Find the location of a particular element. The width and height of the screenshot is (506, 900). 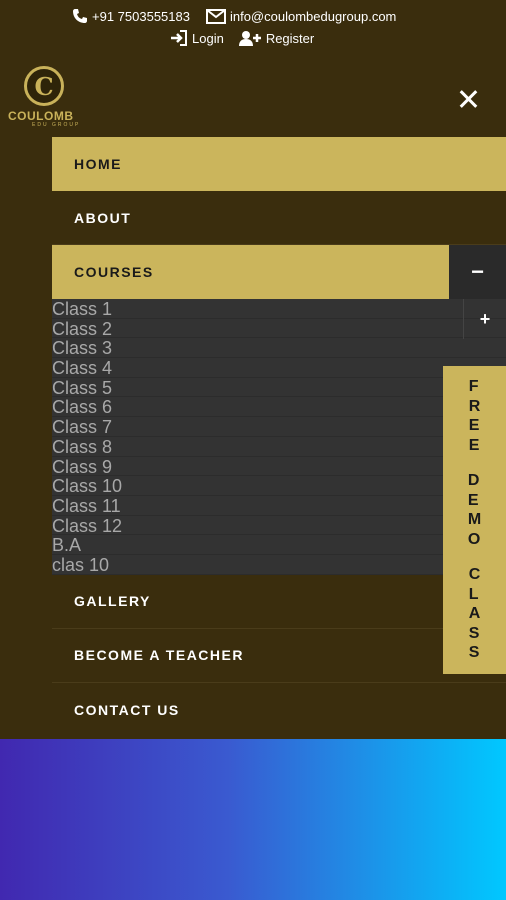

demo-letter: O is located at coordinates (474, 539).